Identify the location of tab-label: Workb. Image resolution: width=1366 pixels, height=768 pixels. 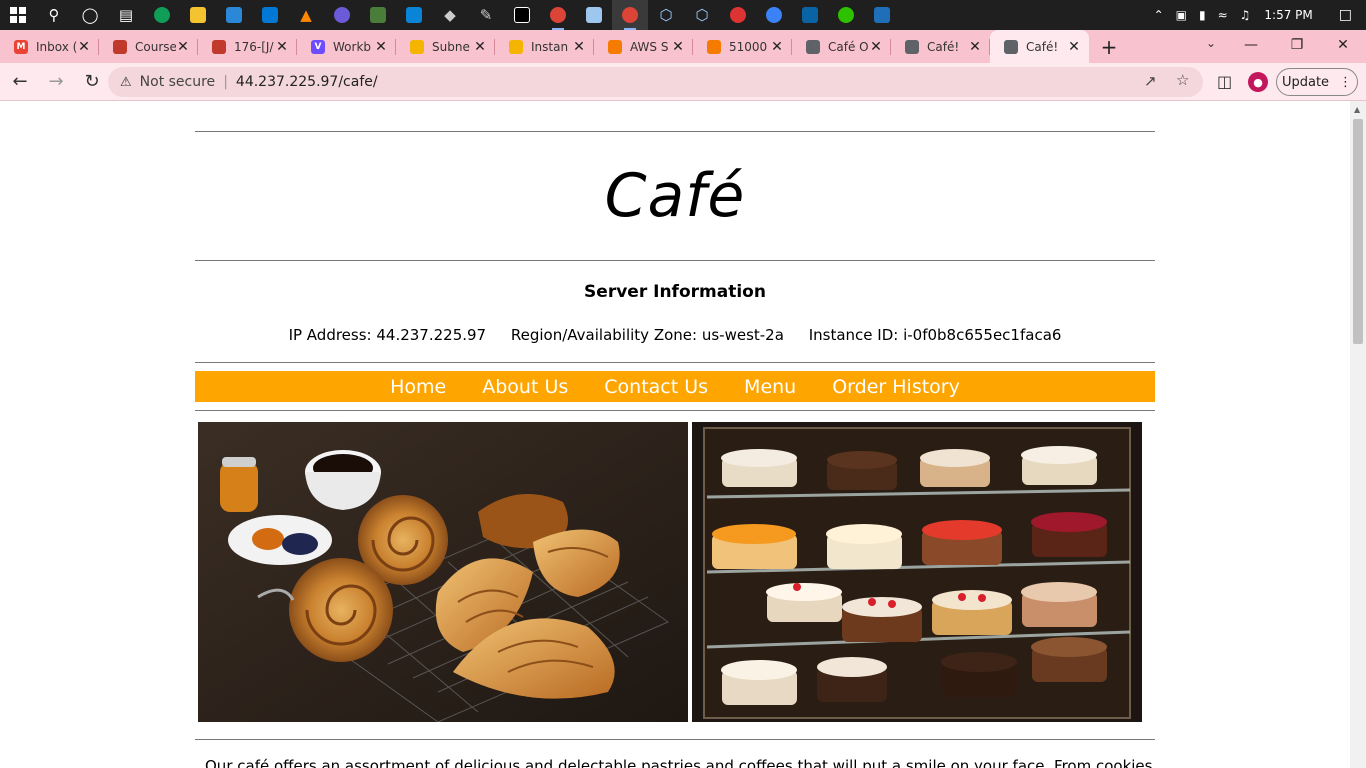
(352, 46).